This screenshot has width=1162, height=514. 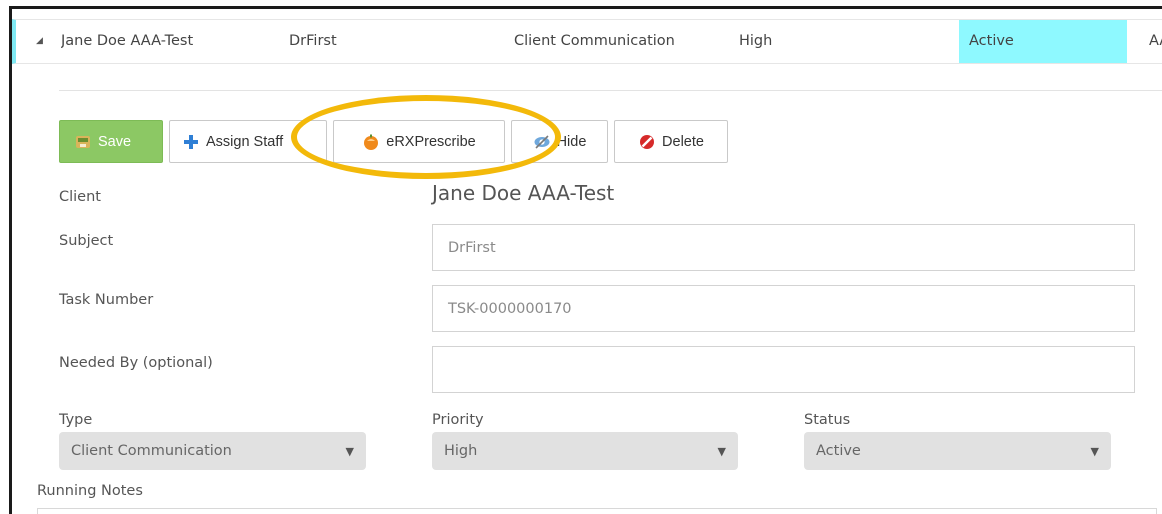 What do you see at coordinates (783, 369) in the screenshot?
I see `needed-by-field` at bounding box center [783, 369].